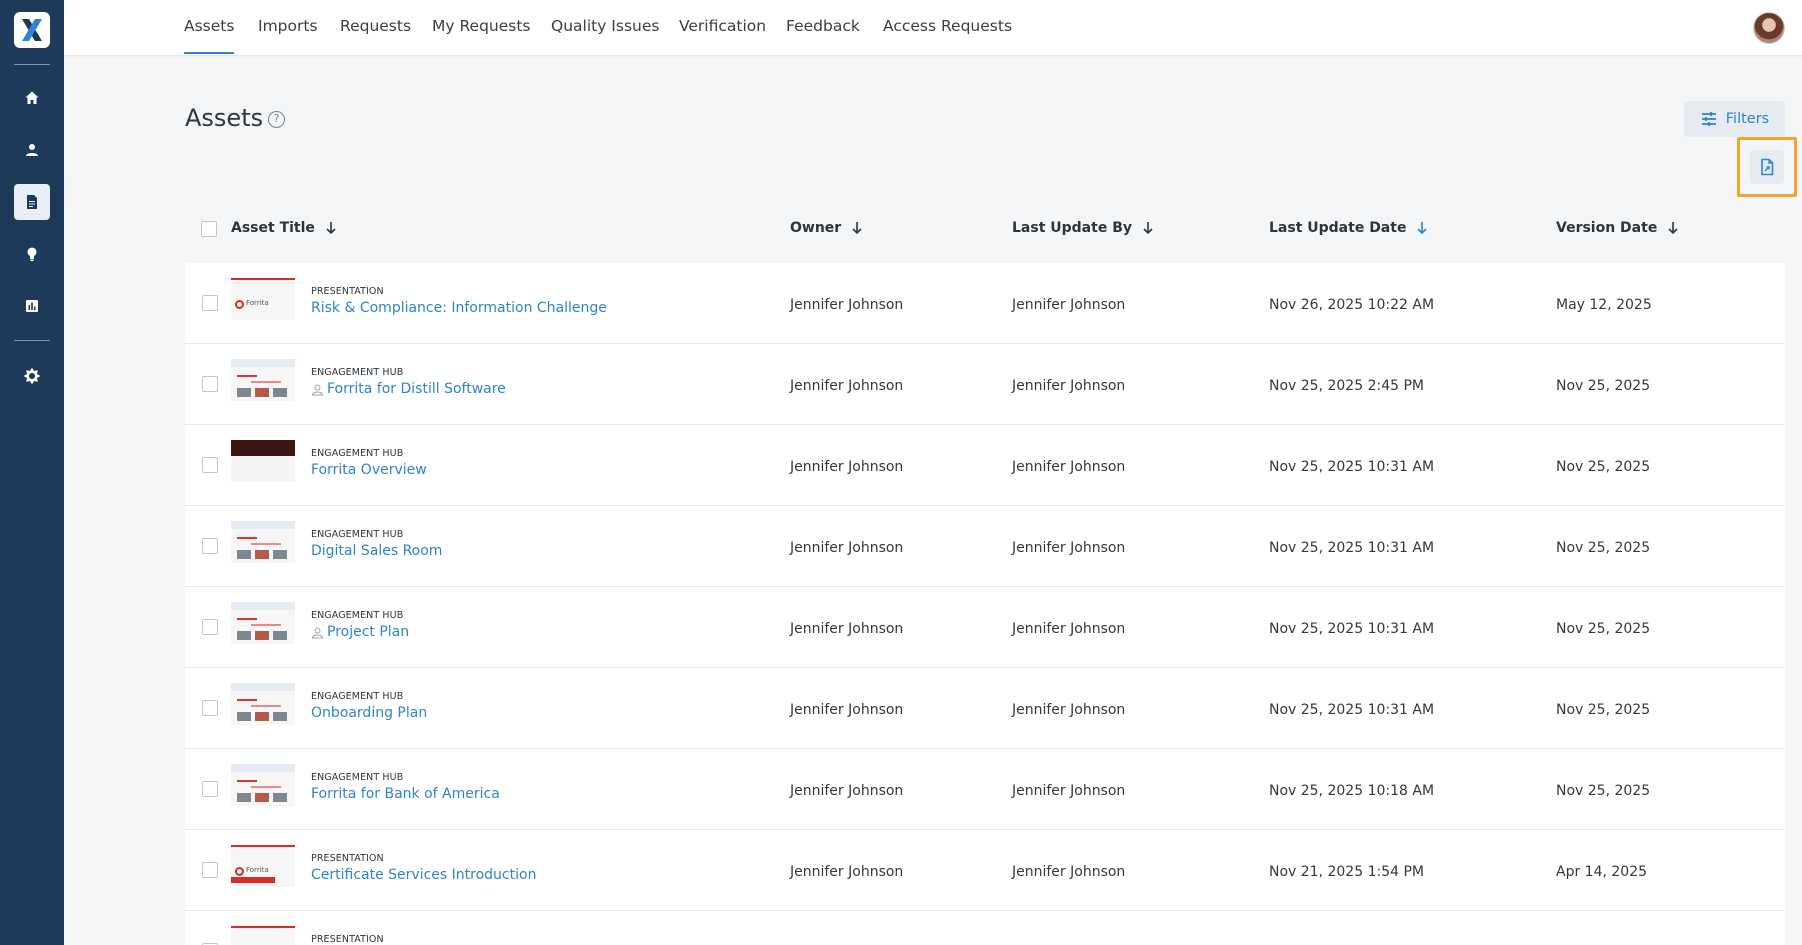 The height and width of the screenshot is (945, 1802). Describe the element at coordinates (209, 28) in the screenshot. I see `tab-assets: Assets` at that location.